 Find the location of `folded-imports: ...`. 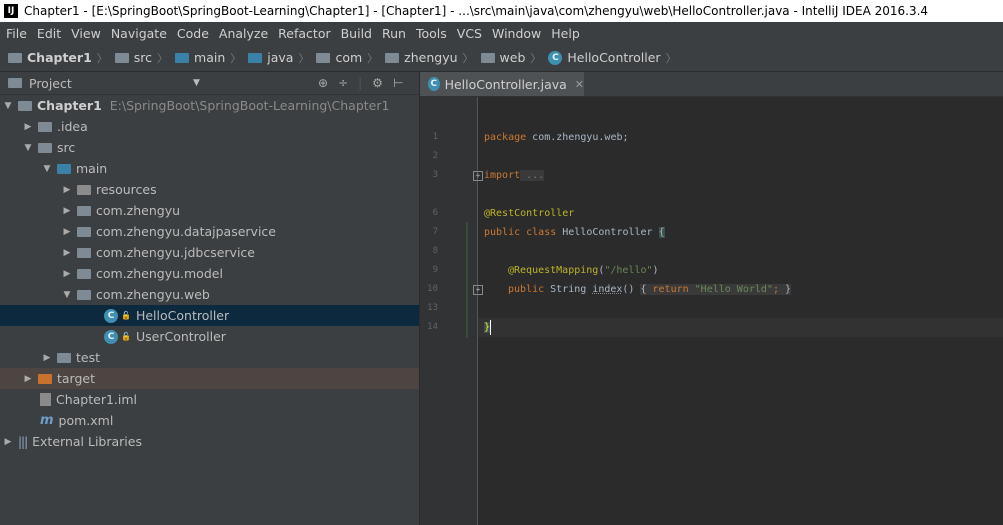

folded-imports: ... is located at coordinates (532, 175).